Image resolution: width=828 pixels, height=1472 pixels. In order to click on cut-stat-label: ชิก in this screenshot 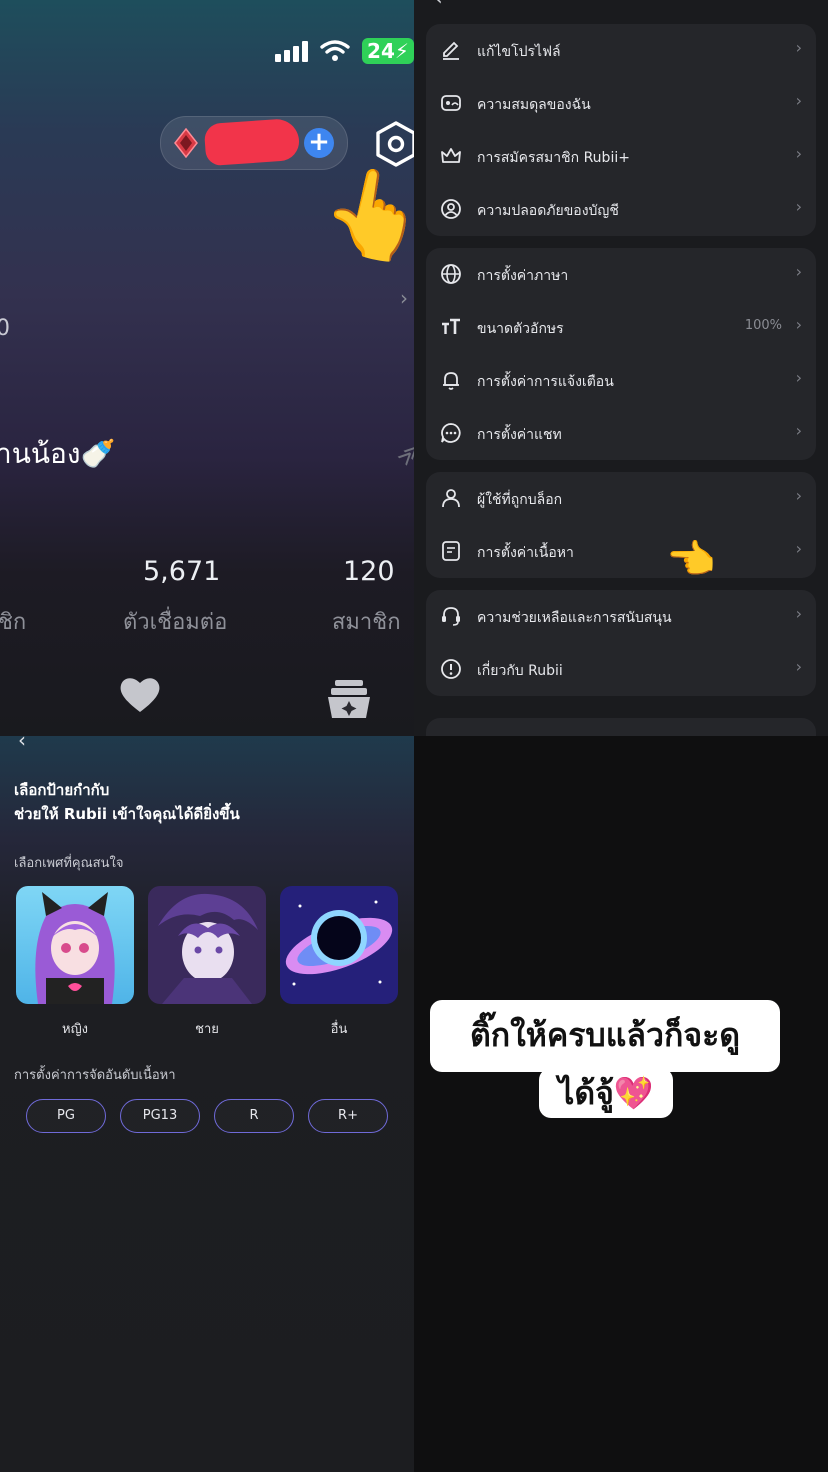, I will do `click(13, 622)`.